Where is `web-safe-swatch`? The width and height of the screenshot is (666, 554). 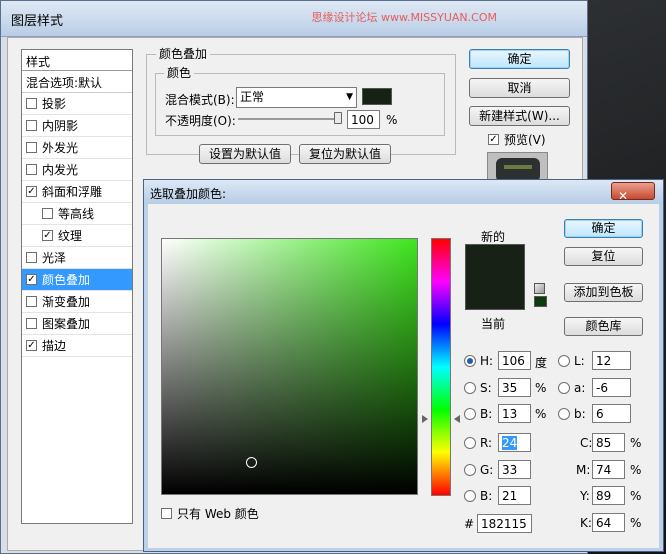
web-safe-swatch is located at coordinates (540, 301).